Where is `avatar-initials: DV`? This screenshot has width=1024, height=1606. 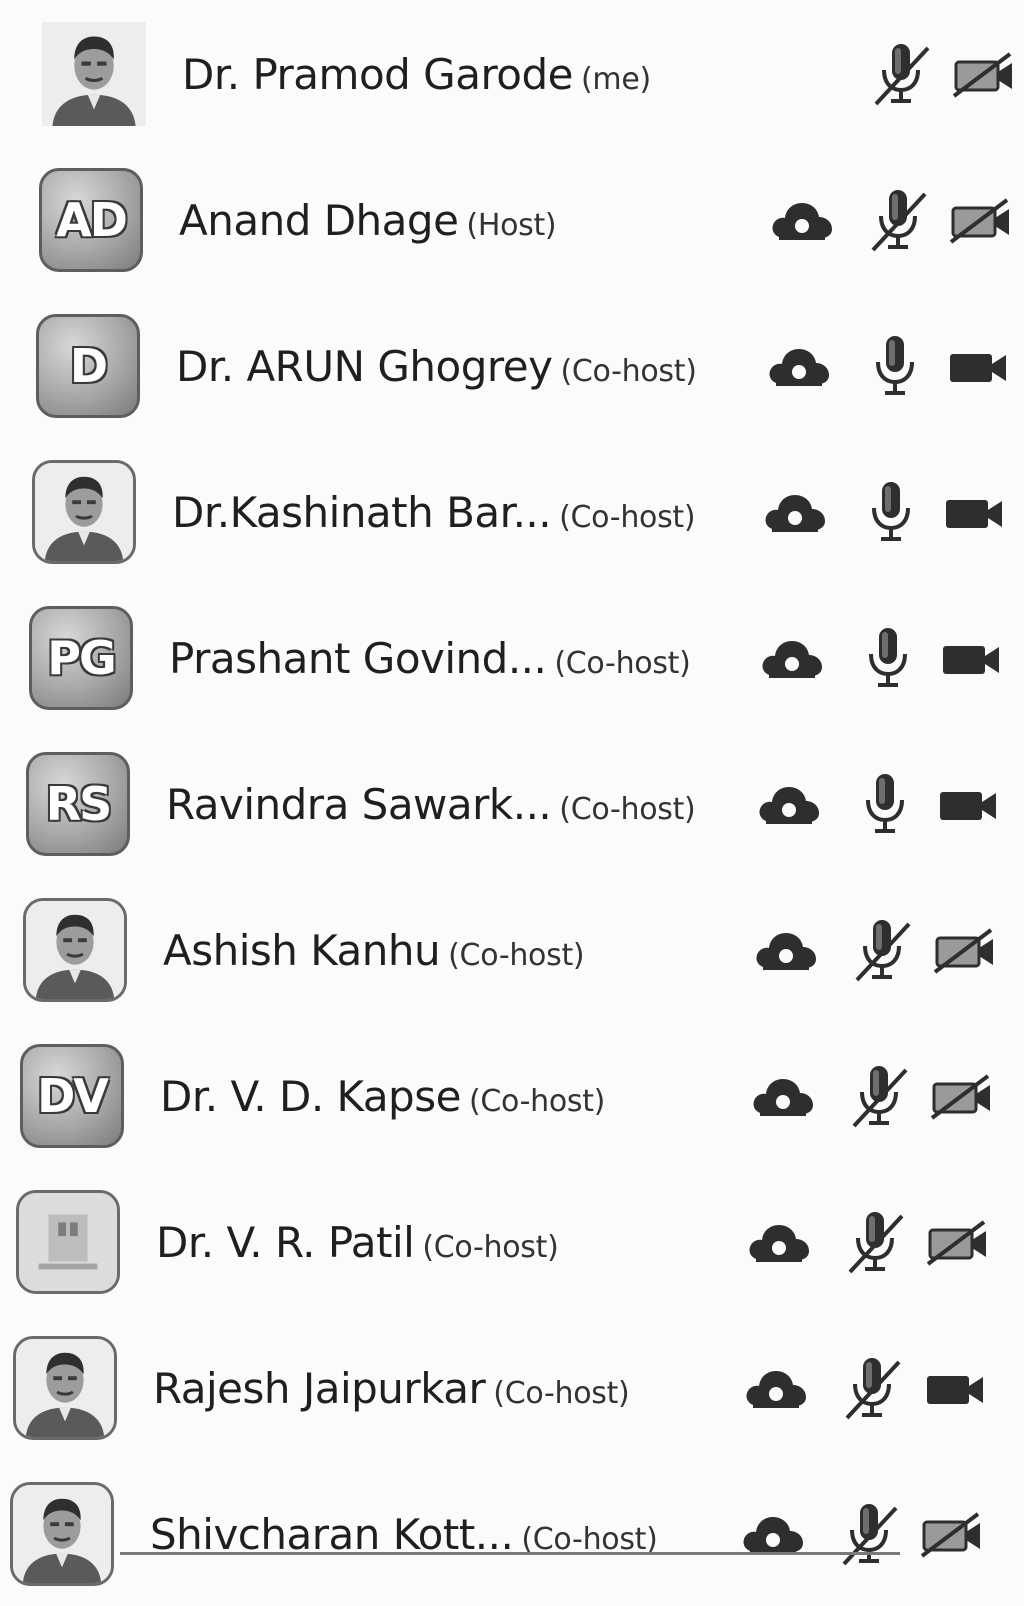 avatar-initials: DV is located at coordinates (73, 1096).